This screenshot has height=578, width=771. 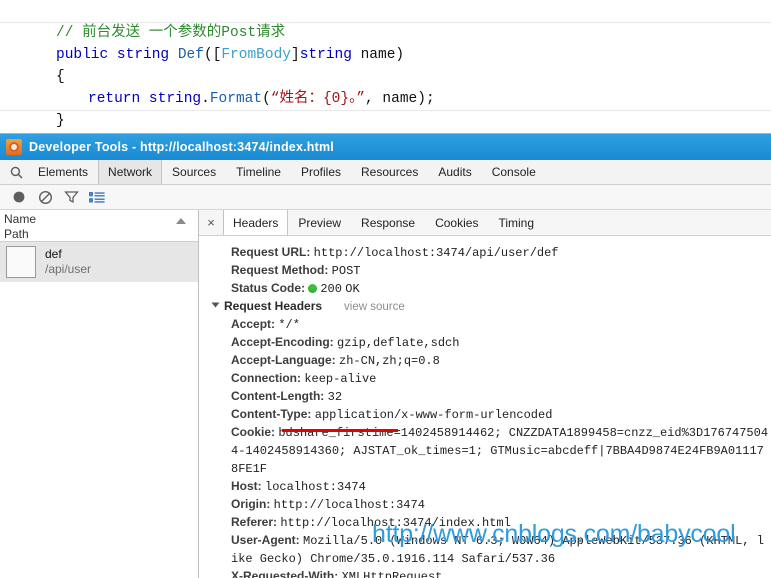 What do you see at coordinates (211, 222) in the screenshot?
I see `close-icon: ×` at bounding box center [211, 222].